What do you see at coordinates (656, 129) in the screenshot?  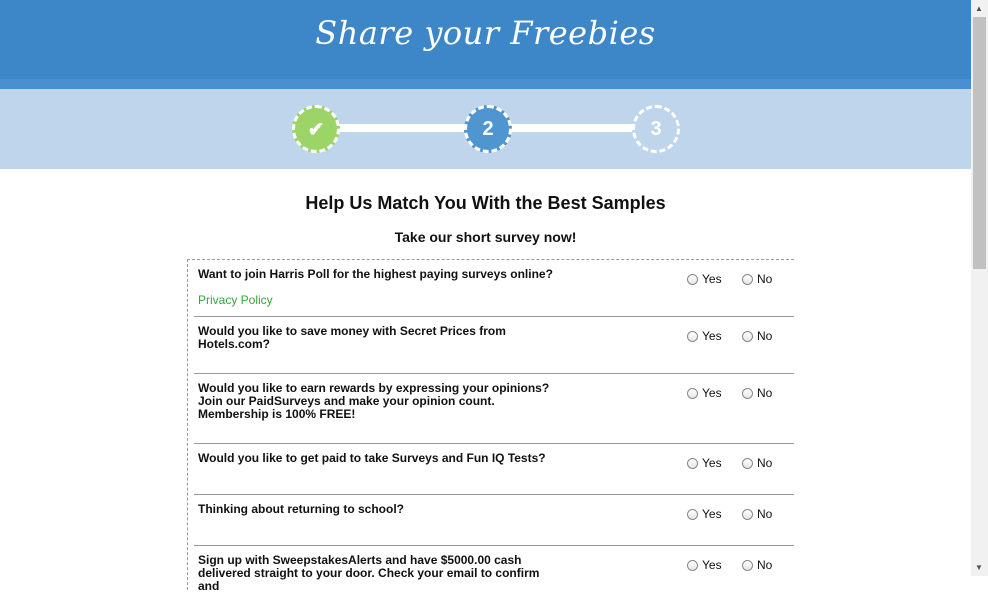 I see `step-3-upcoming: 3` at bounding box center [656, 129].